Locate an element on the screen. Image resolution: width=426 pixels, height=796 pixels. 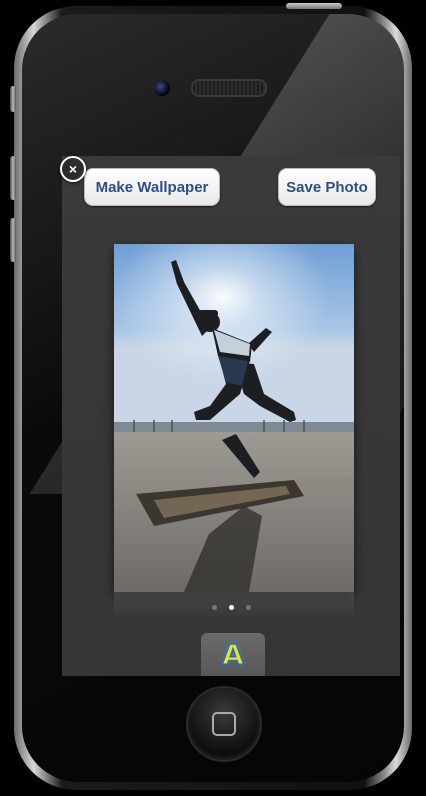
power-button is located at coordinates (314, 6).